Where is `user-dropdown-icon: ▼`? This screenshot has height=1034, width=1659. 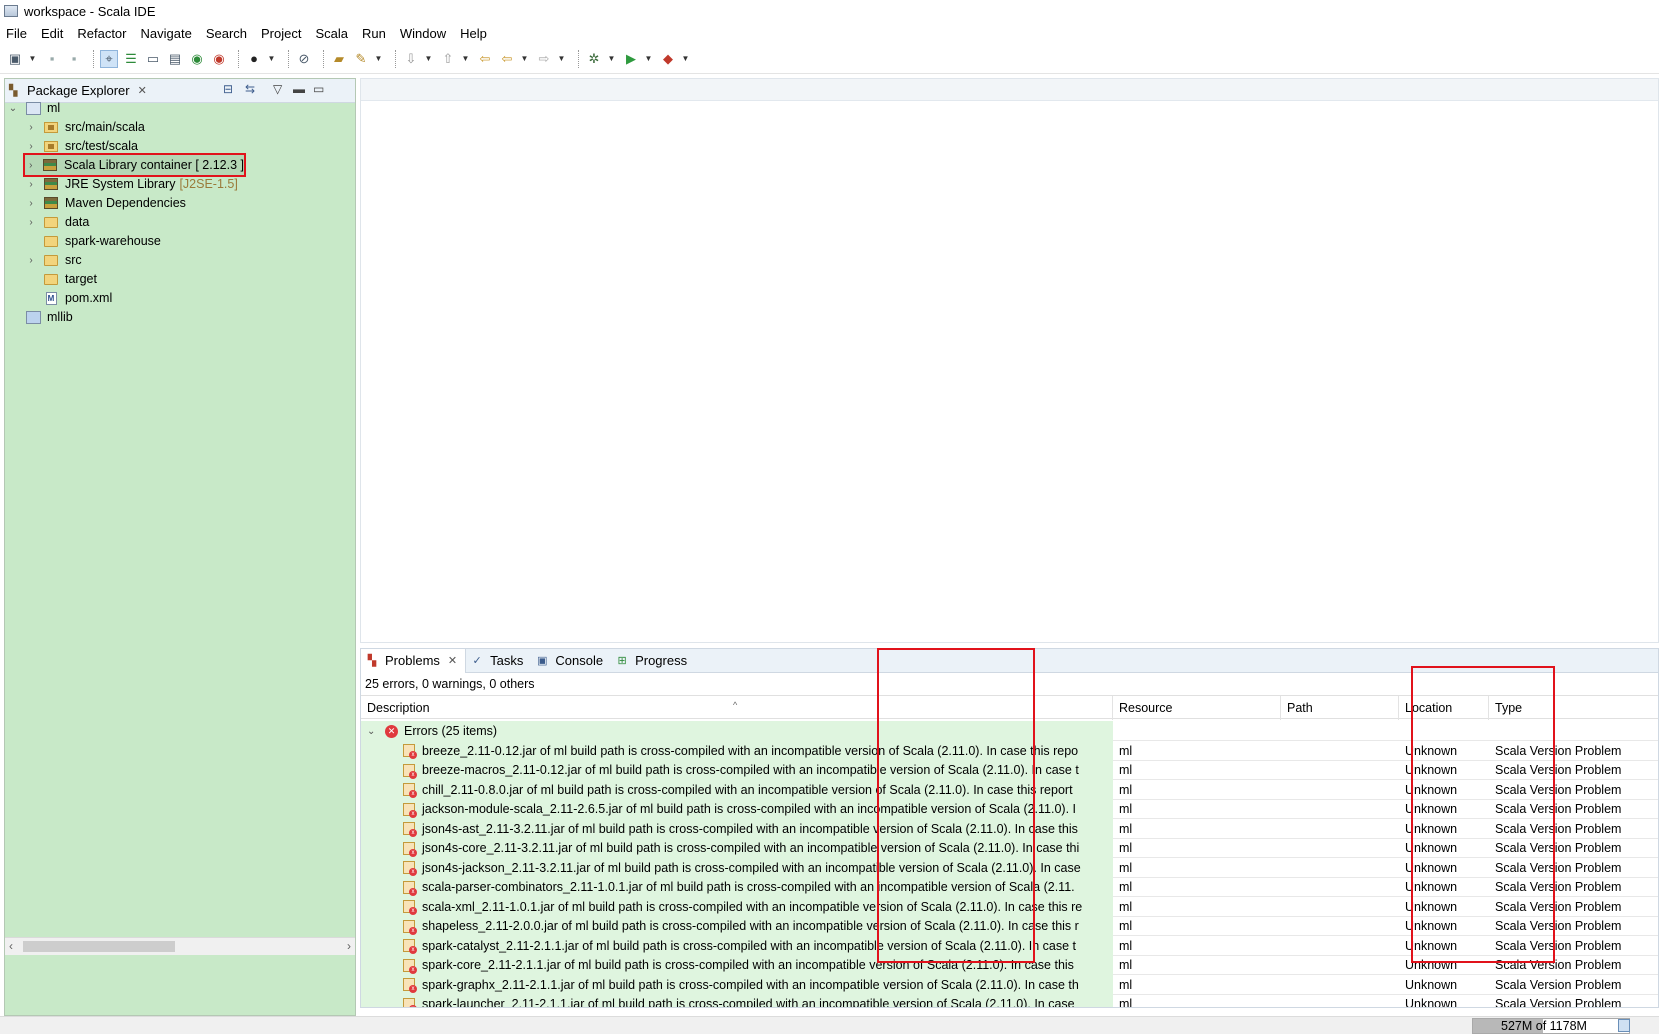 user-dropdown-icon: ▼ is located at coordinates (271, 59).